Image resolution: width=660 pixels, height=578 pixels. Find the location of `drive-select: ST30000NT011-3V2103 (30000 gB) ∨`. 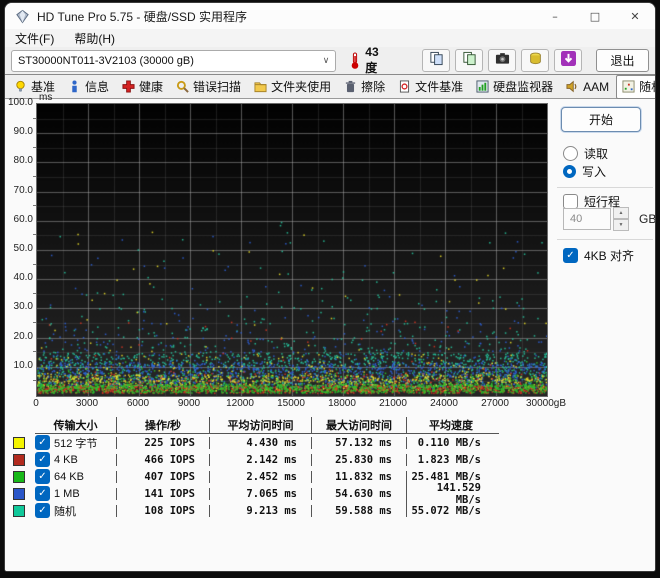

drive-select: ST30000NT011-3V2103 (30000 gB) ∨ is located at coordinates (174, 60).